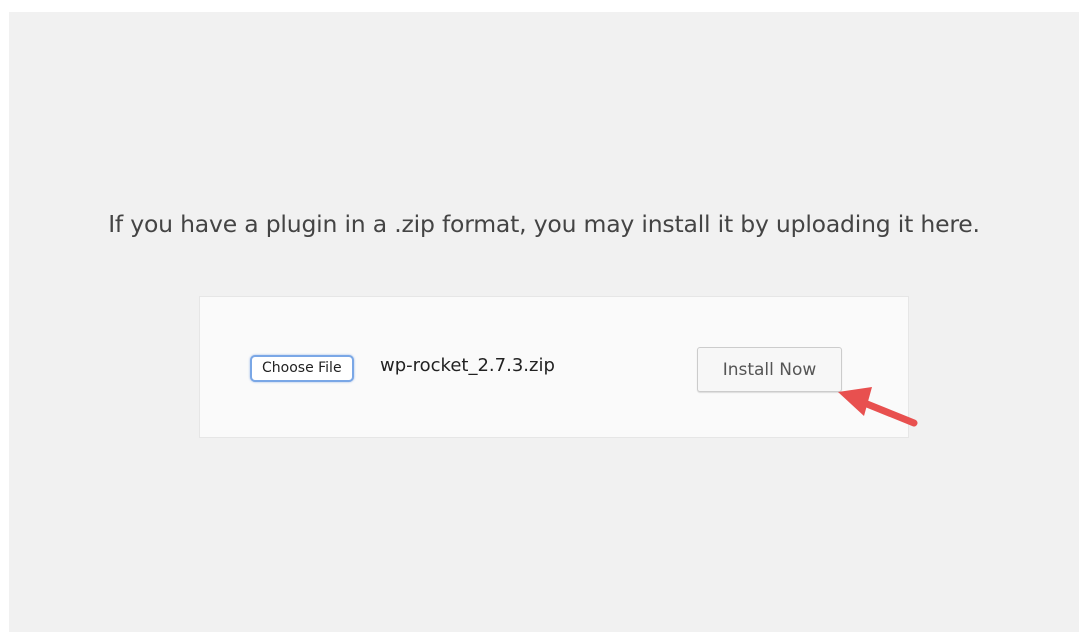 This screenshot has height=634, width=1083. I want to click on install-now-button: Install Now, so click(769, 369).